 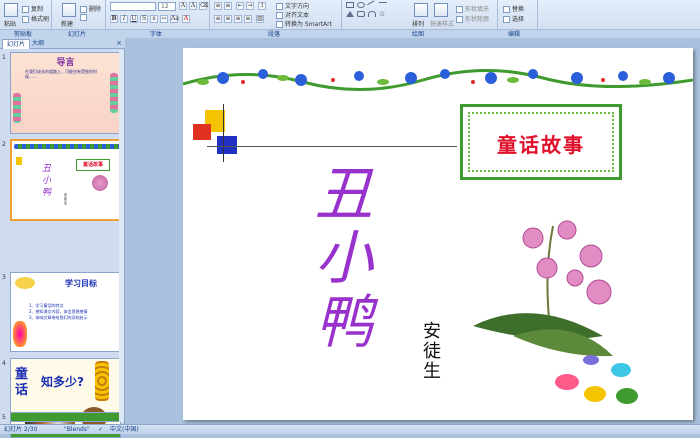 What do you see at coordinates (383, 14) in the screenshot?
I see `star-shape-icon: ☆` at bounding box center [383, 14].